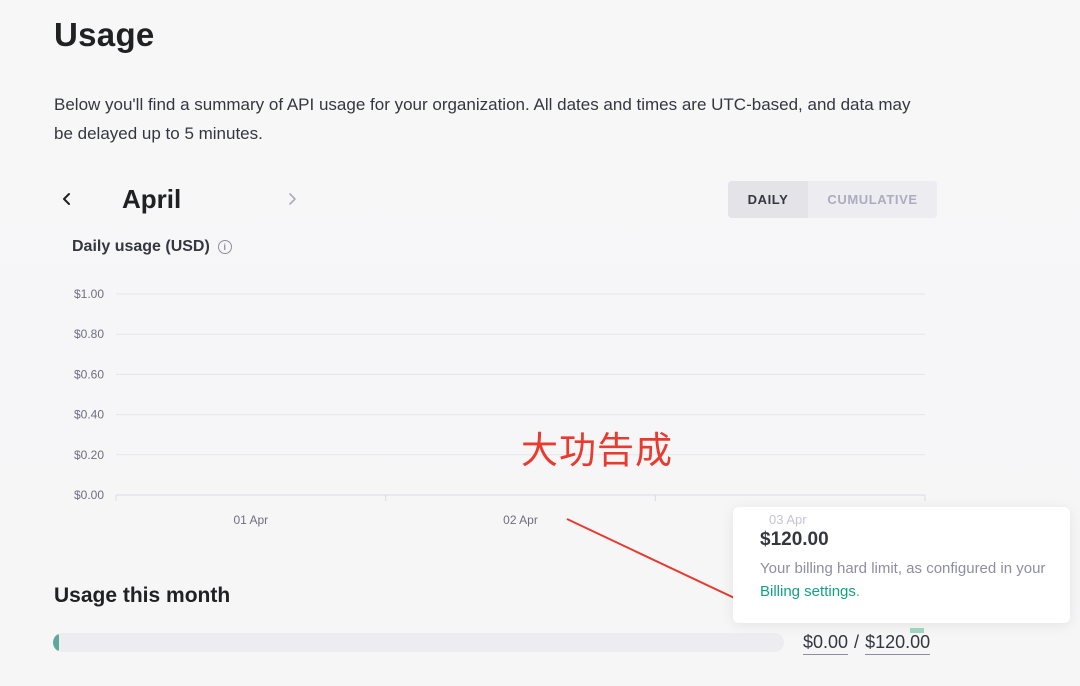 The width and height of the screenshot is (1080, 686). Describe the element at coordinates (826, 643) in the screenshot. I see `spent-amount: $0.00` at that location.